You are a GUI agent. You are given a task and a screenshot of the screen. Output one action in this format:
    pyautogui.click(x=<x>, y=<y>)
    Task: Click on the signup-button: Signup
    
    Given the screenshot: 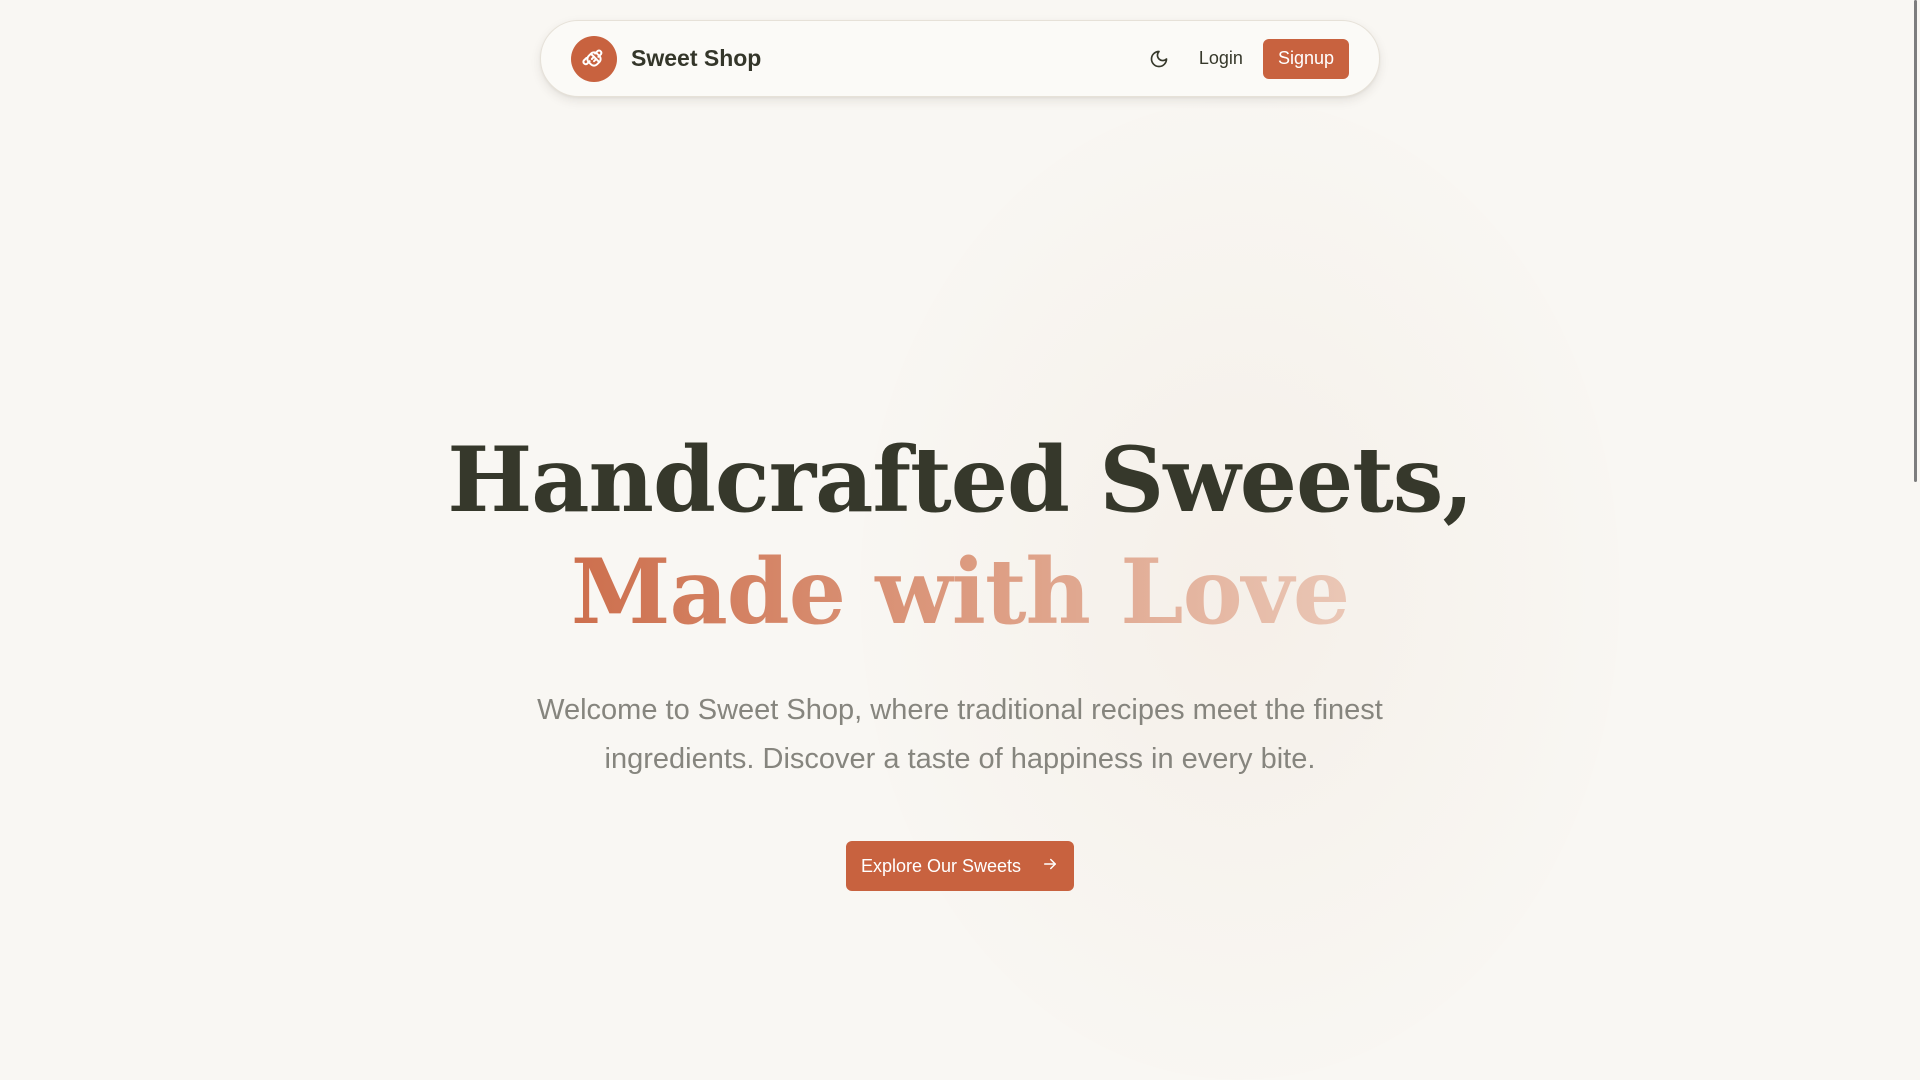 What is the action you would take?
    pyautogui.click(x=1305, y=58)
    